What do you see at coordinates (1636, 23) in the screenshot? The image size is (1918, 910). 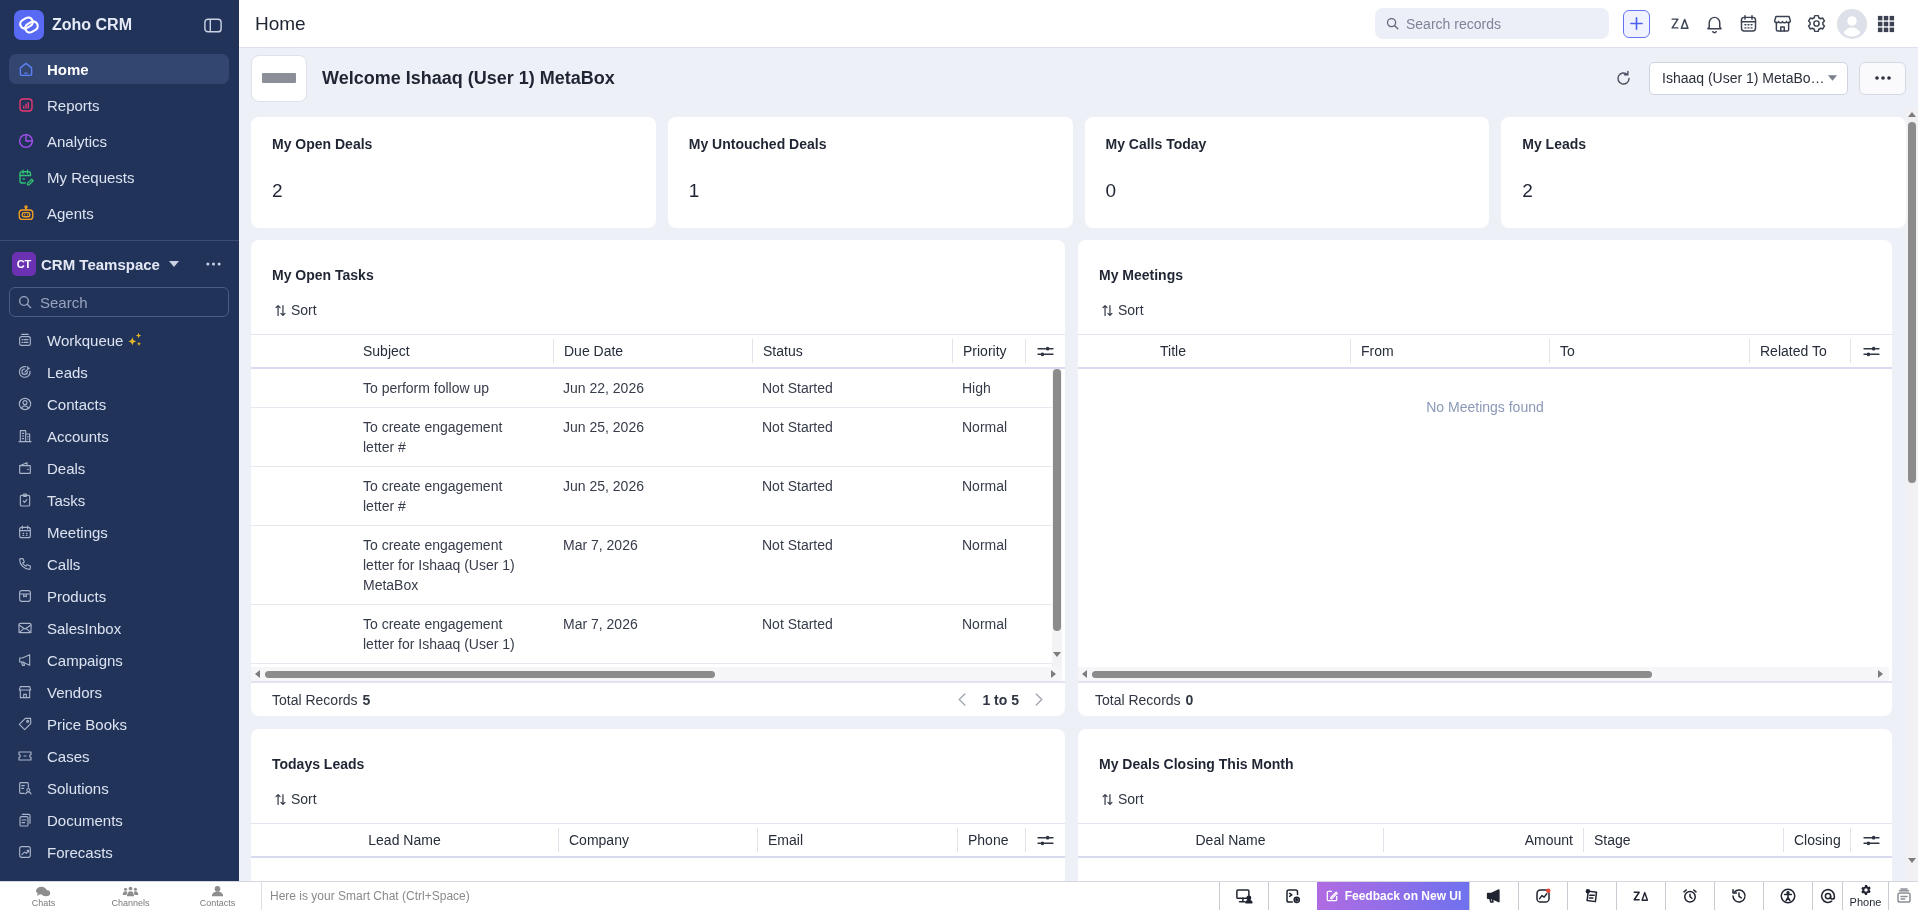 I see `add-button` at bounding box center [1636, 23].